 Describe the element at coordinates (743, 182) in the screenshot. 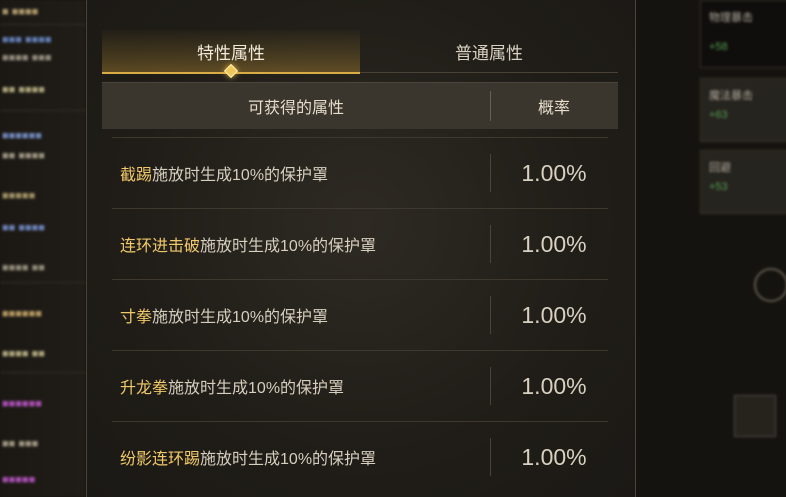

I see `stat-card: 回避 +53` at that location.